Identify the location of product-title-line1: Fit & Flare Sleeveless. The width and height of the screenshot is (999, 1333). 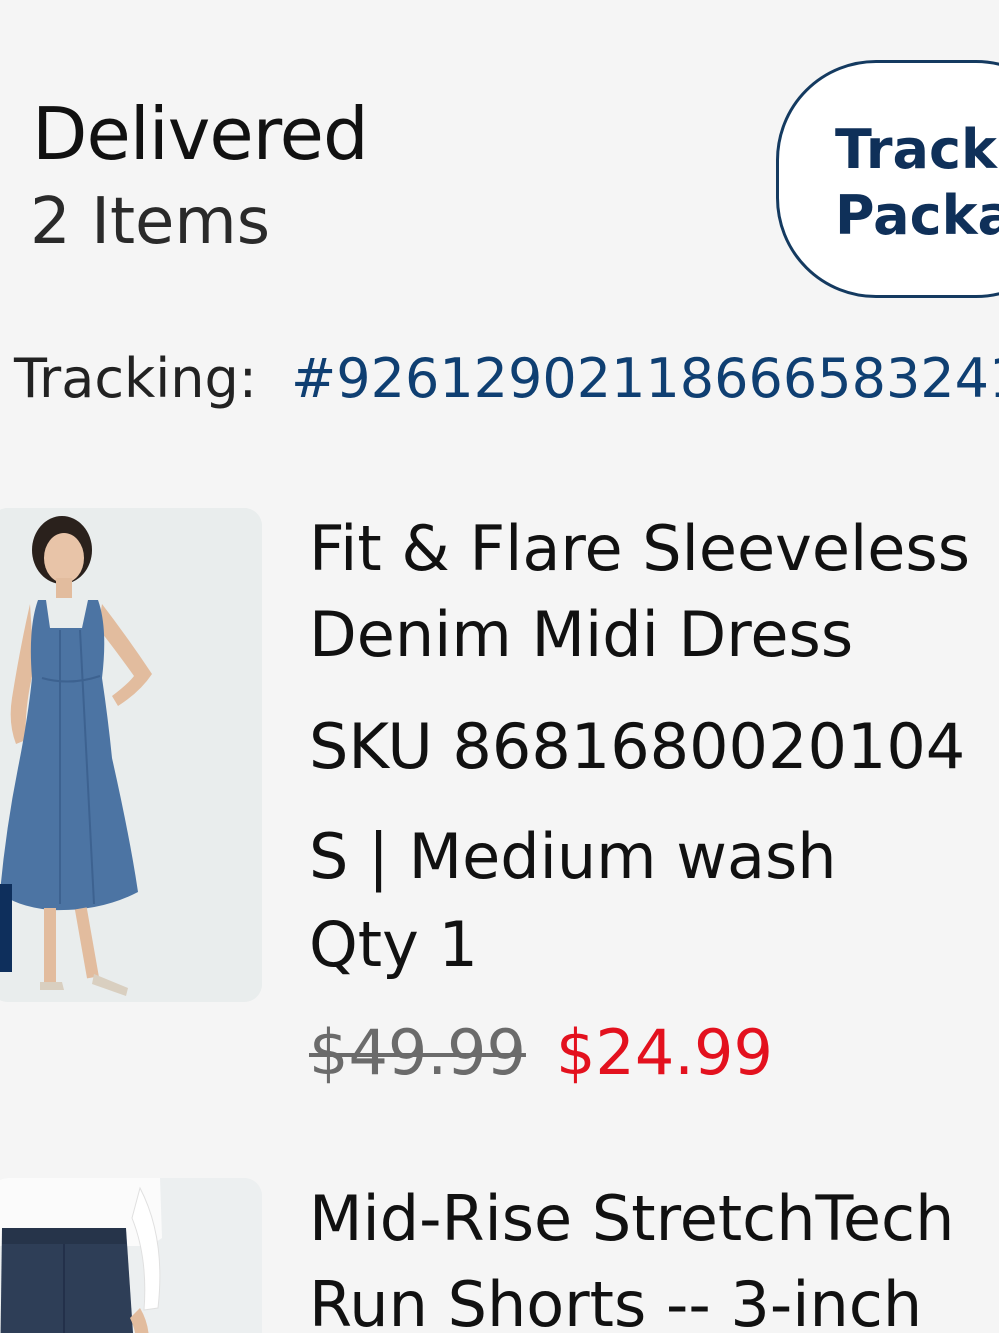
(639, 548).